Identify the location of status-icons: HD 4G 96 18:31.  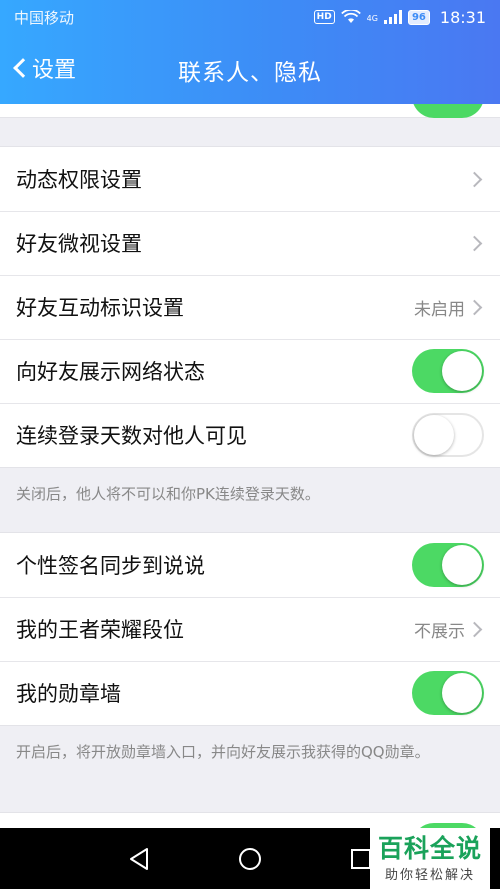
(399, 17).